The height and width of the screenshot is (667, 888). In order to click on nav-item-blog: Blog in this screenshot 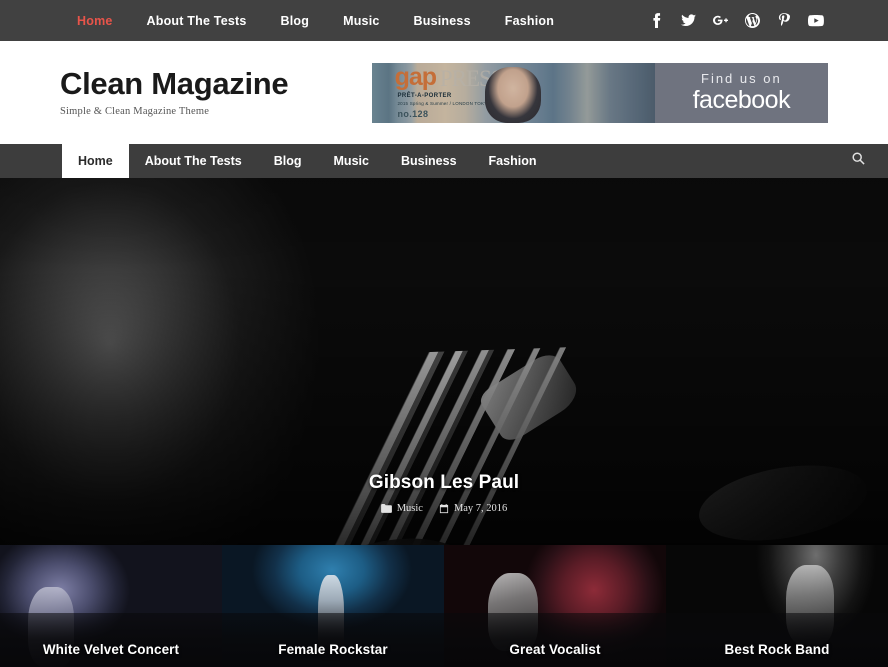, I will do `click(288, 161)`.